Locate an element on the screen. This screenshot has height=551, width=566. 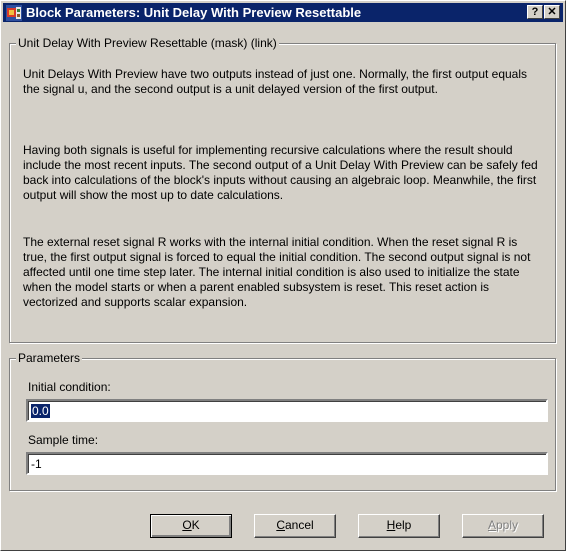
apply-button: Apply is located at coordinates (503, 526).